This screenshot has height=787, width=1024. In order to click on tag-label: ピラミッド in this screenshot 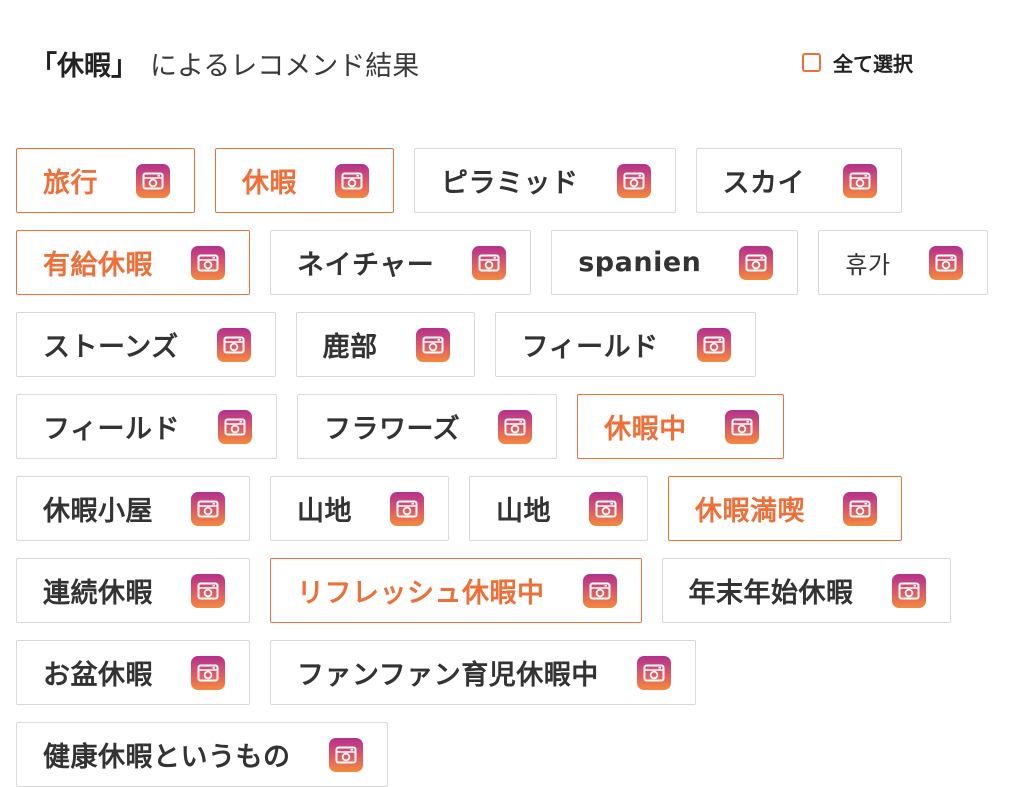, I will do `click(510, 183)`.